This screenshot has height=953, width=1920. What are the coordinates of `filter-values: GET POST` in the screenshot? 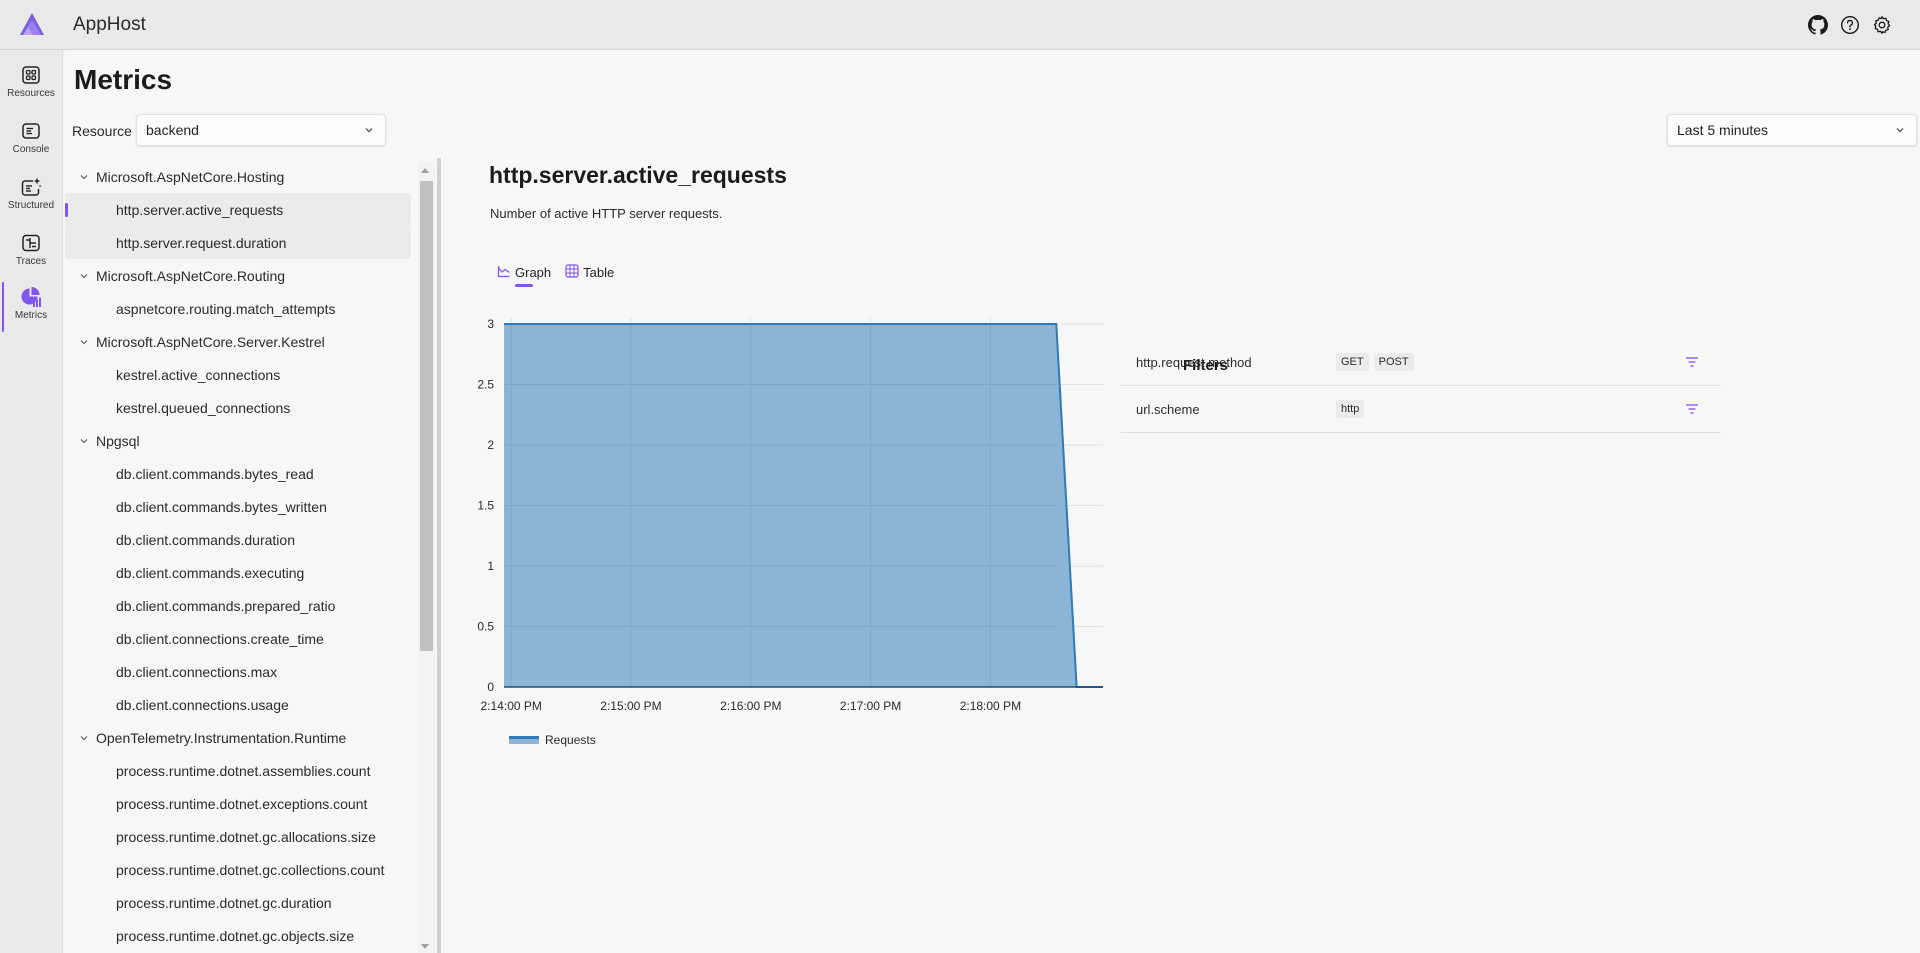 It's located at (1375, 362).